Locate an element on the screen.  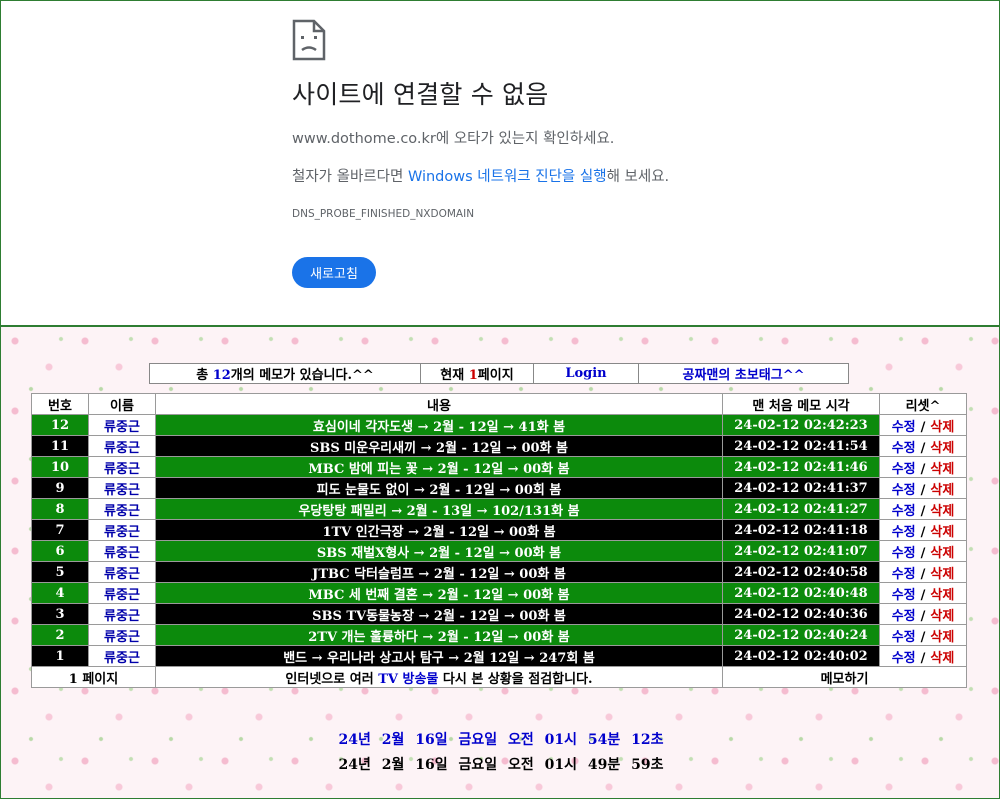
diagnostic-suffix: 해 보세요. is located at coordinates (638, 177).